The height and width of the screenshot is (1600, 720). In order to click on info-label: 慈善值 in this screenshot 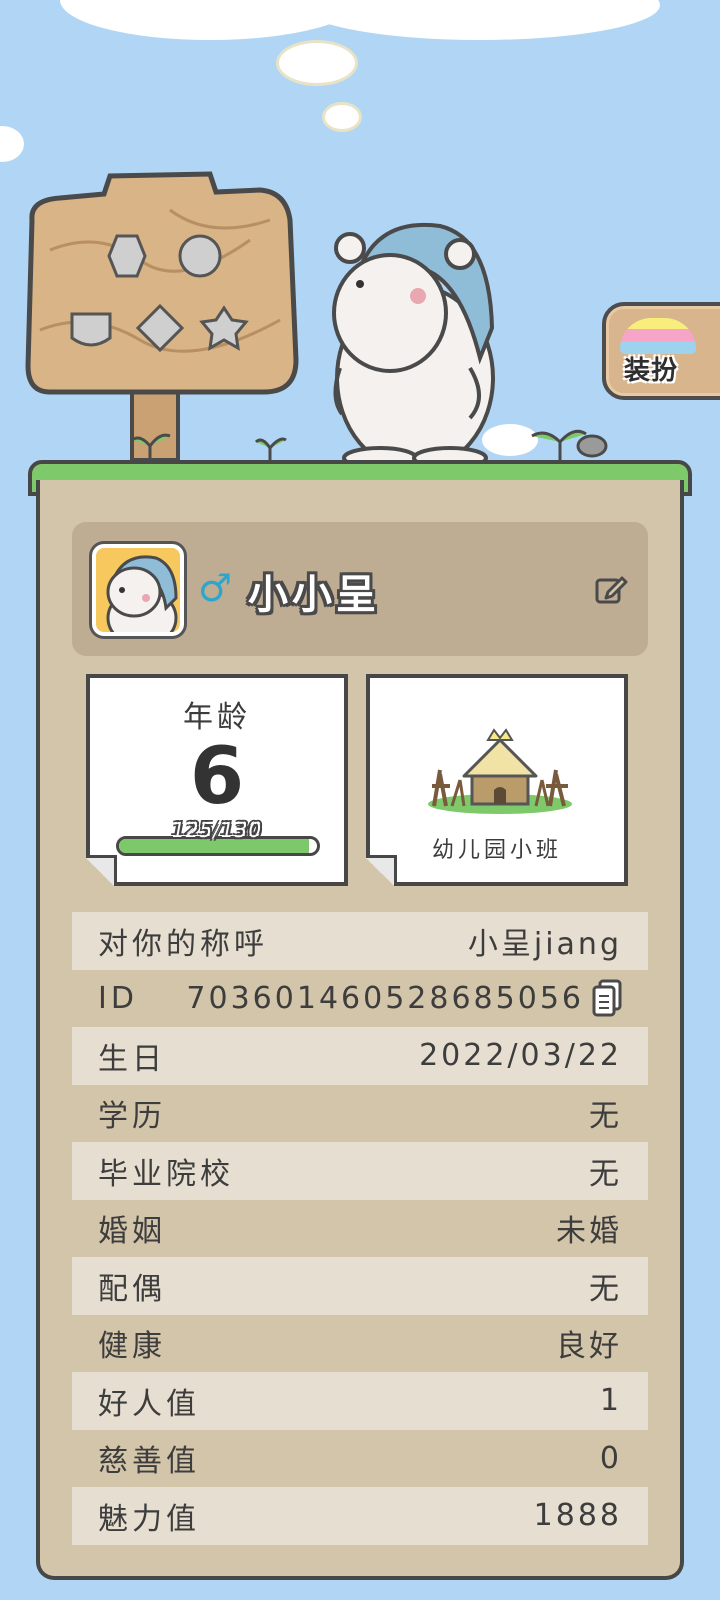, I will do `click(149, 1462)`.